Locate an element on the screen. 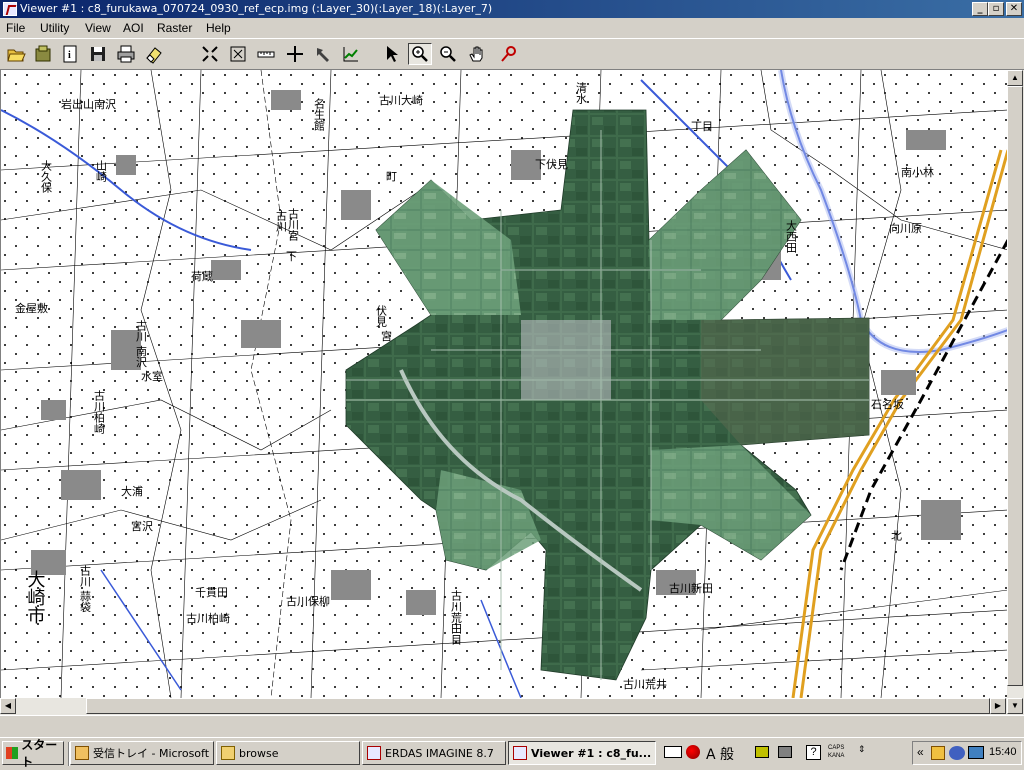  svg-text: i is located at coordinates (69, 55).